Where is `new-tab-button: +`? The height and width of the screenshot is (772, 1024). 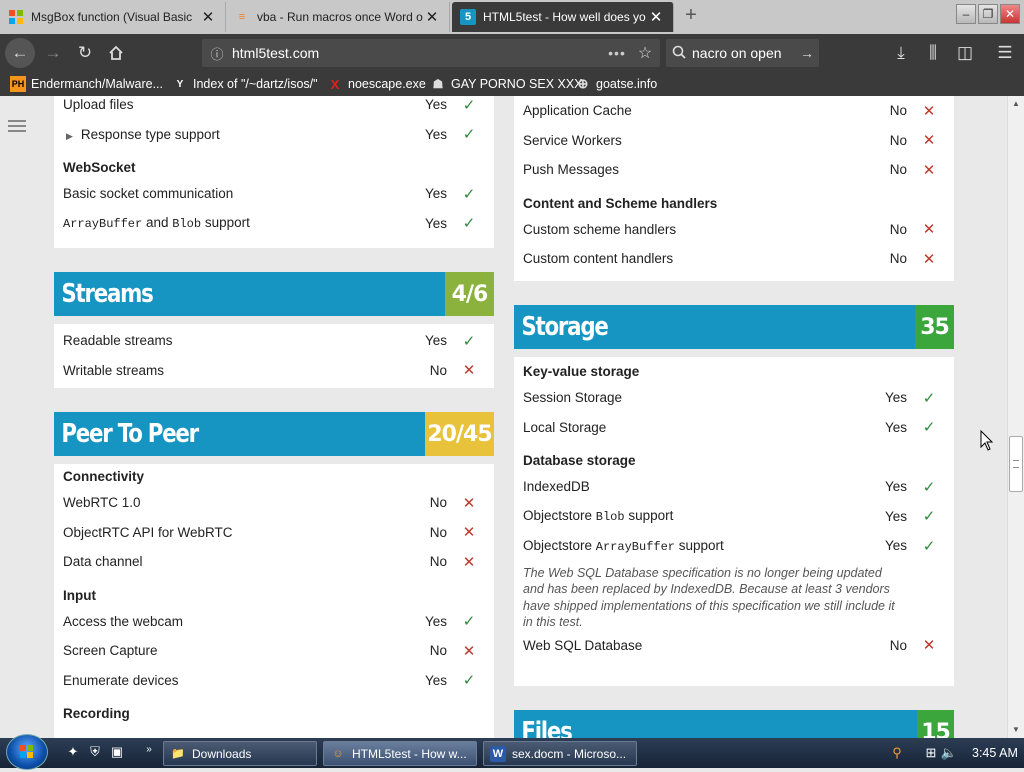 new-tab-button: + is located at coordinates (691, 16).